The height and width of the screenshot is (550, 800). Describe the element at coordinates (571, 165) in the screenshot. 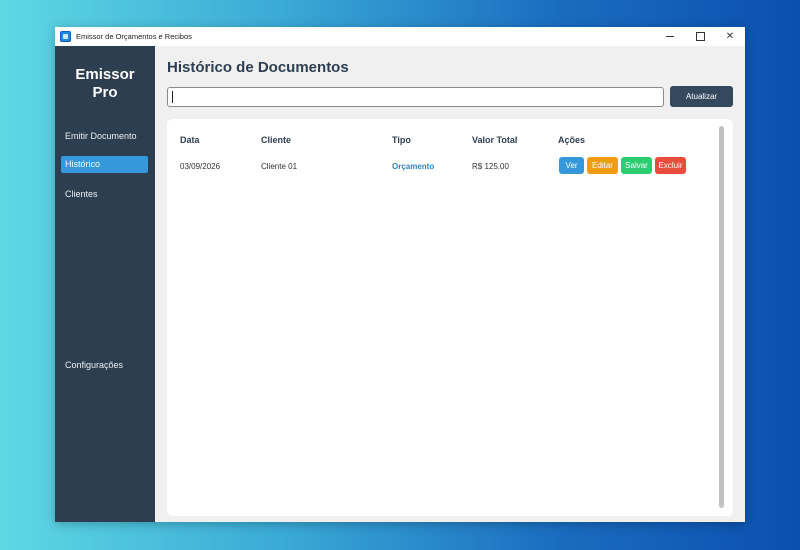

I see `ver-button: Ver` at that location.